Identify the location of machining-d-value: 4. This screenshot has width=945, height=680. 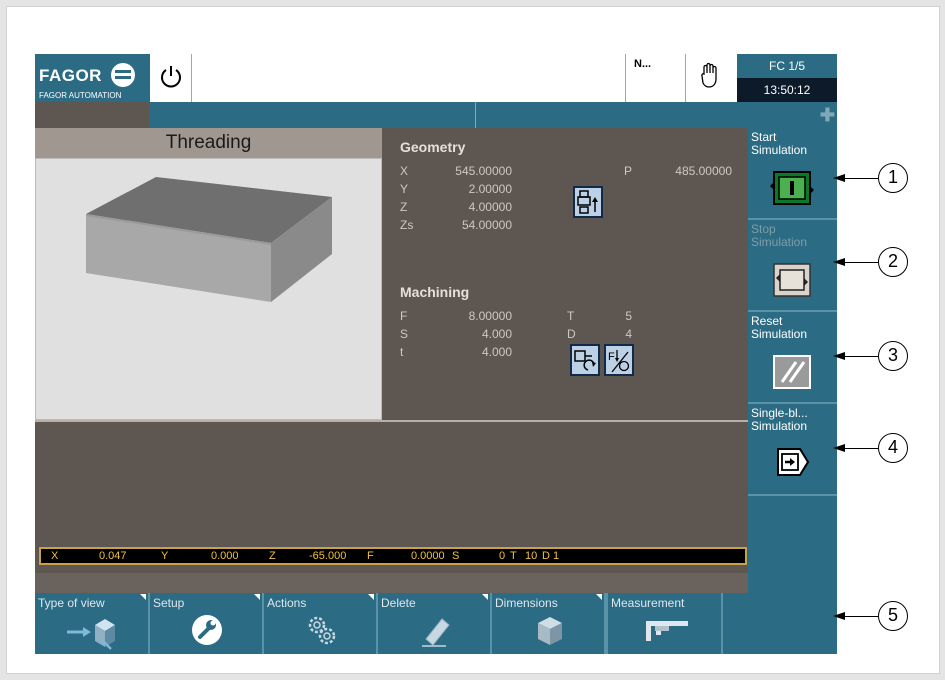
(622, 334).